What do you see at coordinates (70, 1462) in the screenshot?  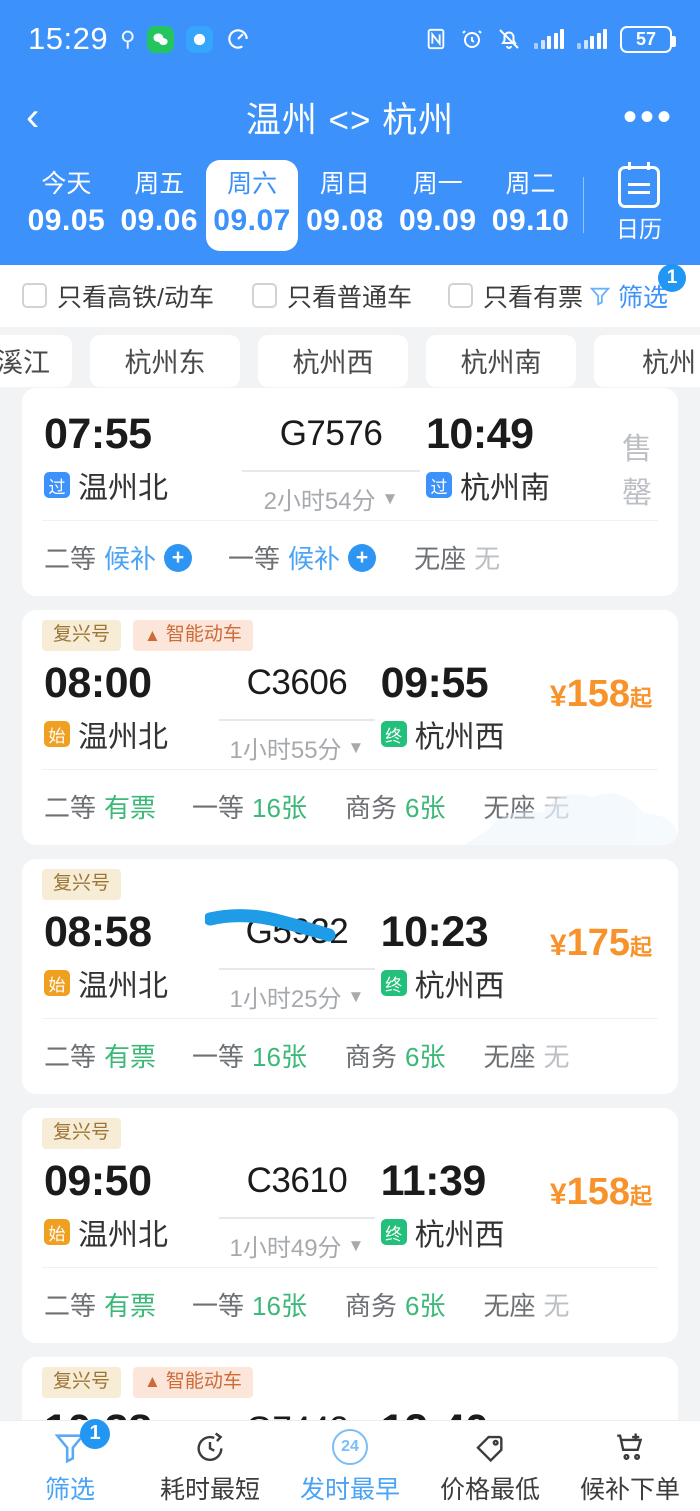 I see `bottom-nav-filter: 1 筛选` at bounding box center [70, 1462].